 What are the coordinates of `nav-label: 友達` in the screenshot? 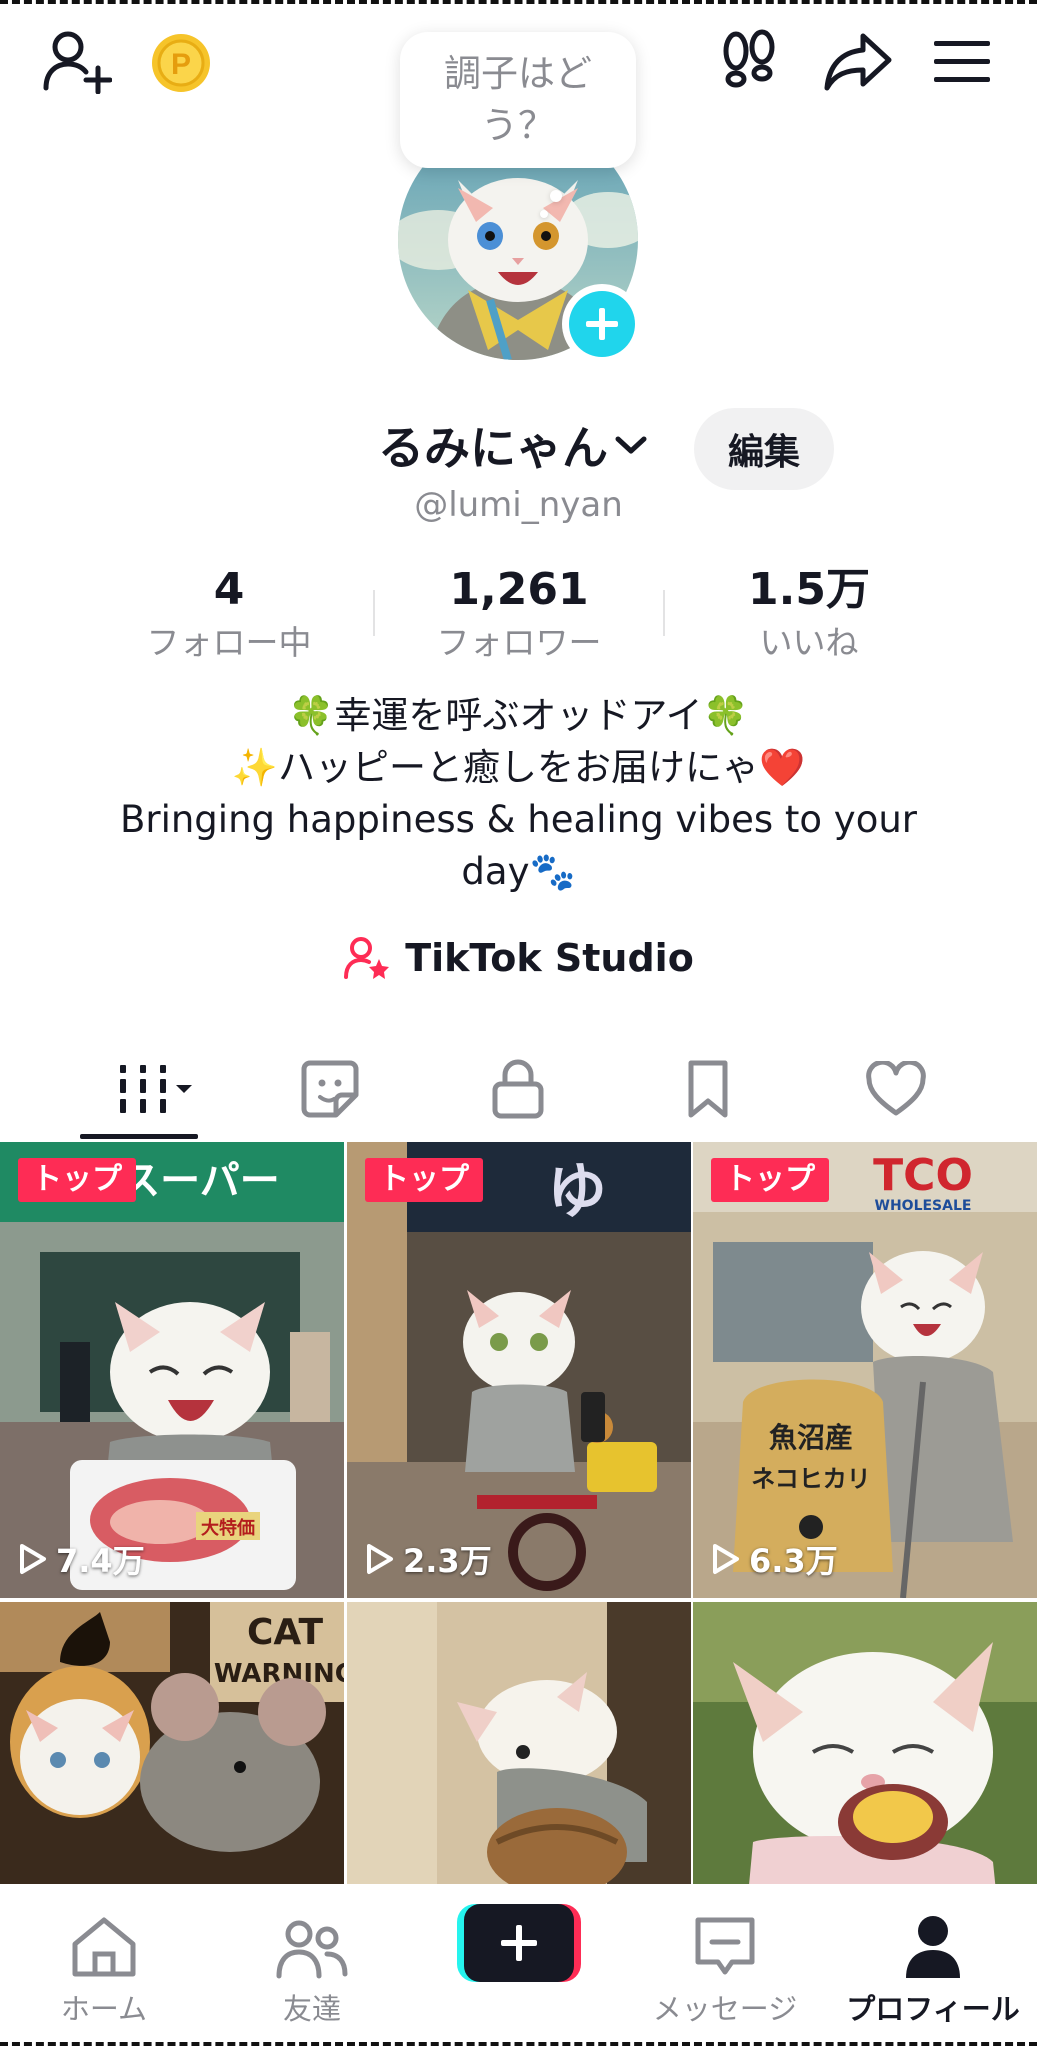 It's located at (311, 2009).